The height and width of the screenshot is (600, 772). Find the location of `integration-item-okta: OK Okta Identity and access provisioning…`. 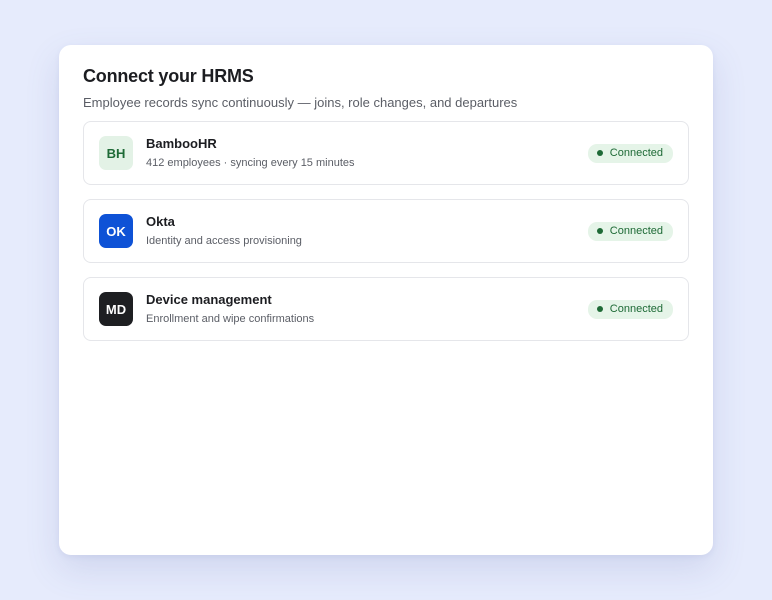

integration-item-okta: OK Okta Identity and access provisioning… is located at coordinates (386, 231).